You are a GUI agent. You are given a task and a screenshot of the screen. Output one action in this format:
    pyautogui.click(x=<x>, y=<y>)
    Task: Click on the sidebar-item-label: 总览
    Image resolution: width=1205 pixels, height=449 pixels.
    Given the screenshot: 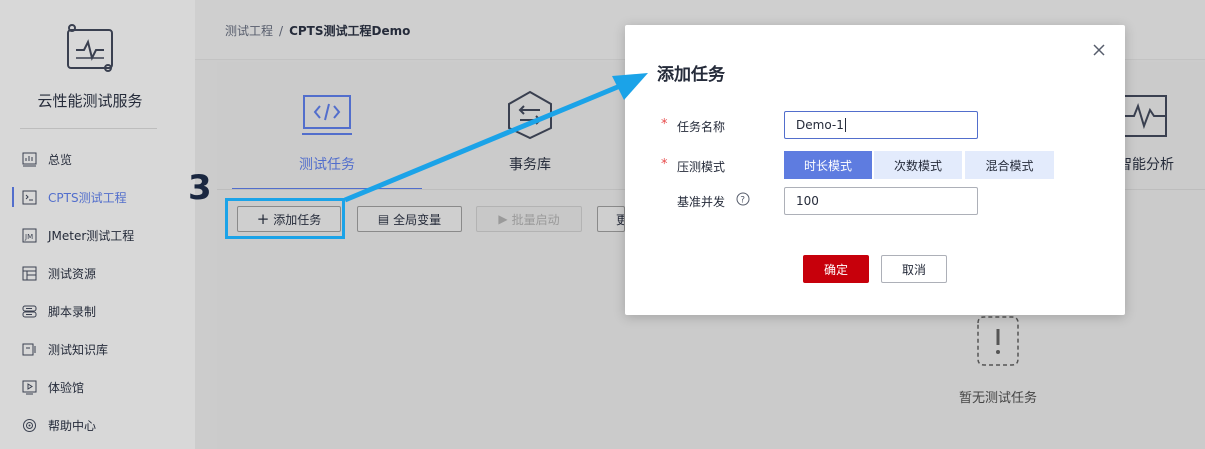 What is the action you would take?
    pyautogui.click(x=60, y=159)
    